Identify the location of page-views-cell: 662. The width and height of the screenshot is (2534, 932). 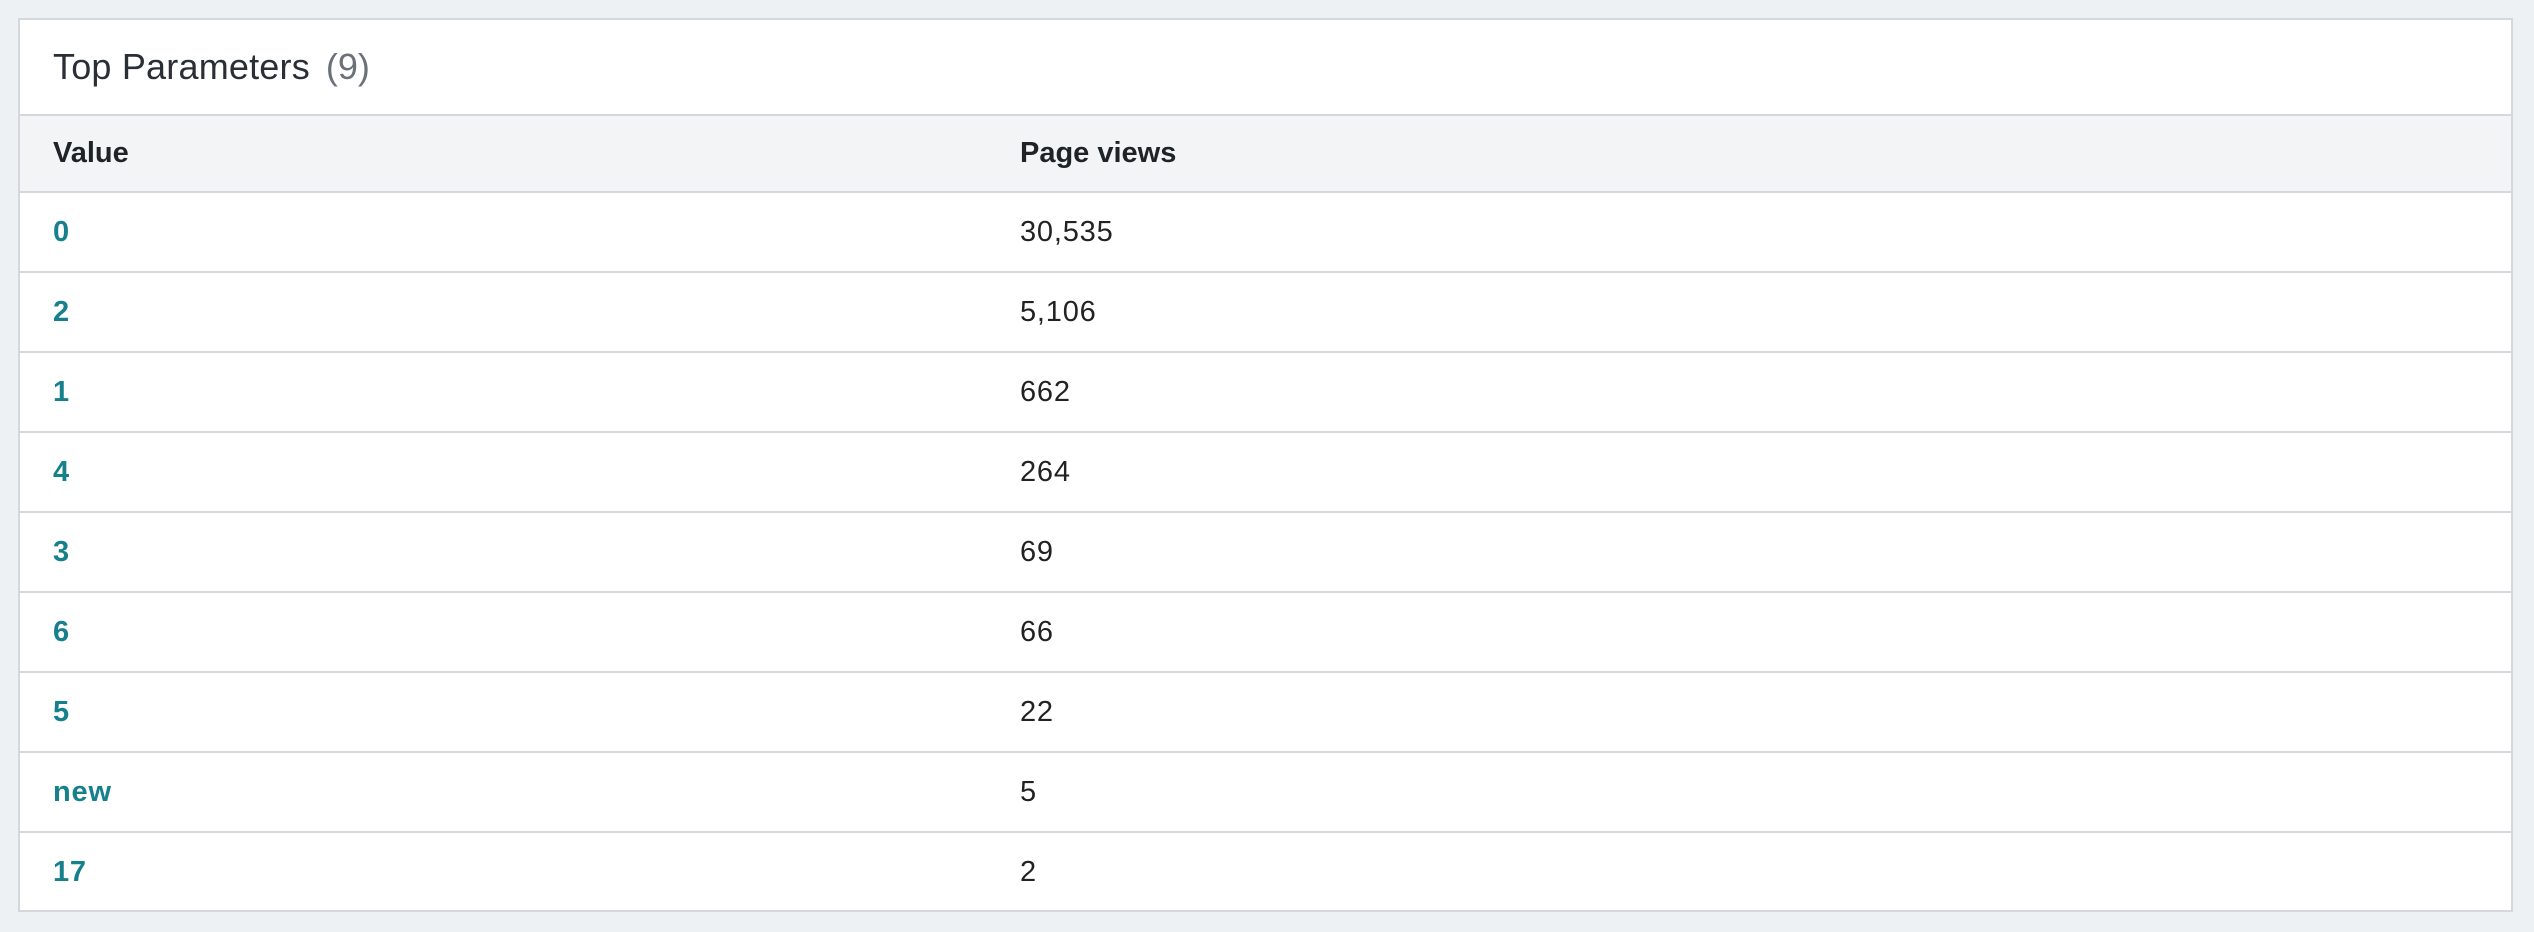
(1765, 392).